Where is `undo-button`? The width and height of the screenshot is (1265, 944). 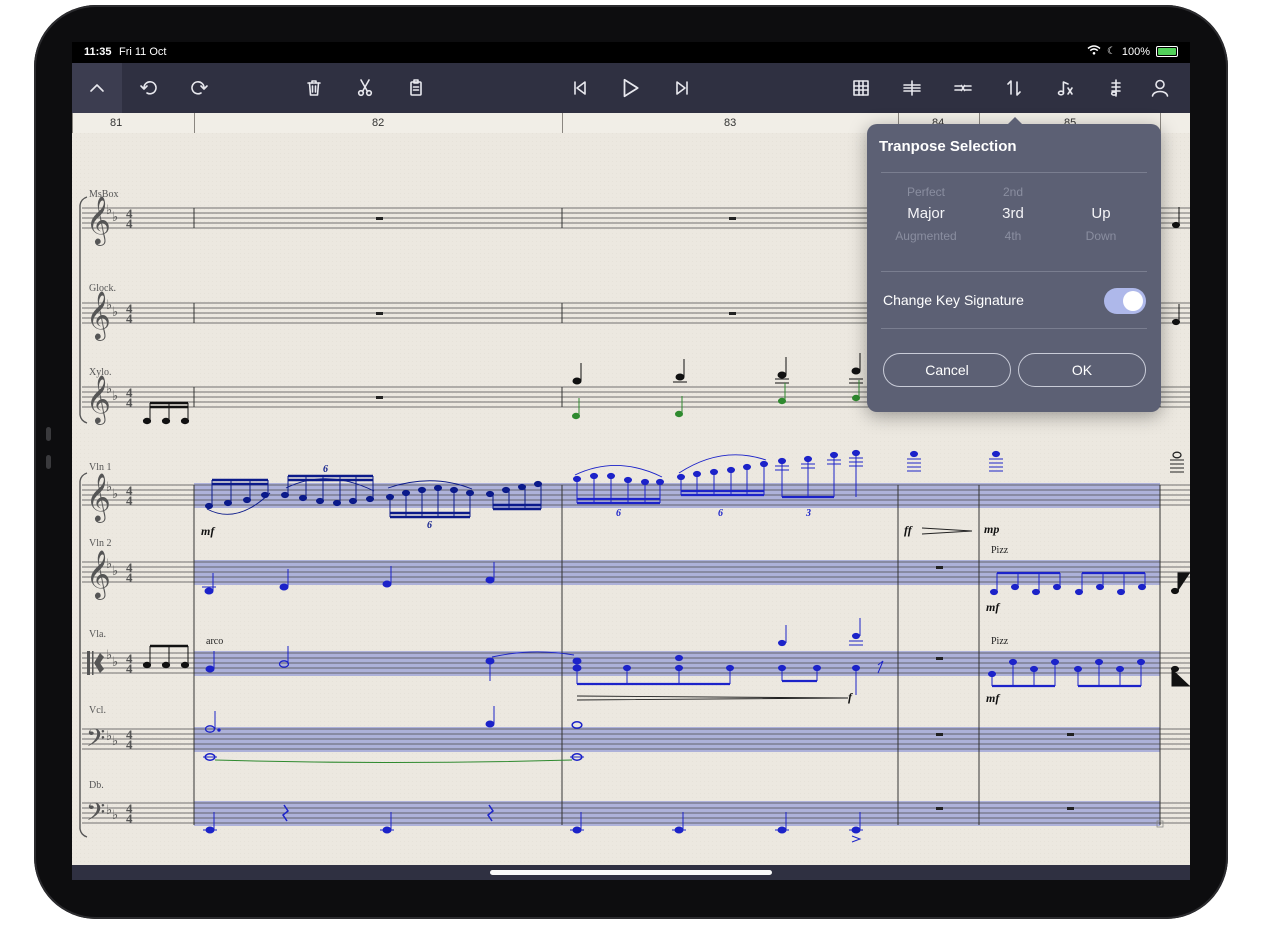
undo-button is located at coordinates (149, 88).